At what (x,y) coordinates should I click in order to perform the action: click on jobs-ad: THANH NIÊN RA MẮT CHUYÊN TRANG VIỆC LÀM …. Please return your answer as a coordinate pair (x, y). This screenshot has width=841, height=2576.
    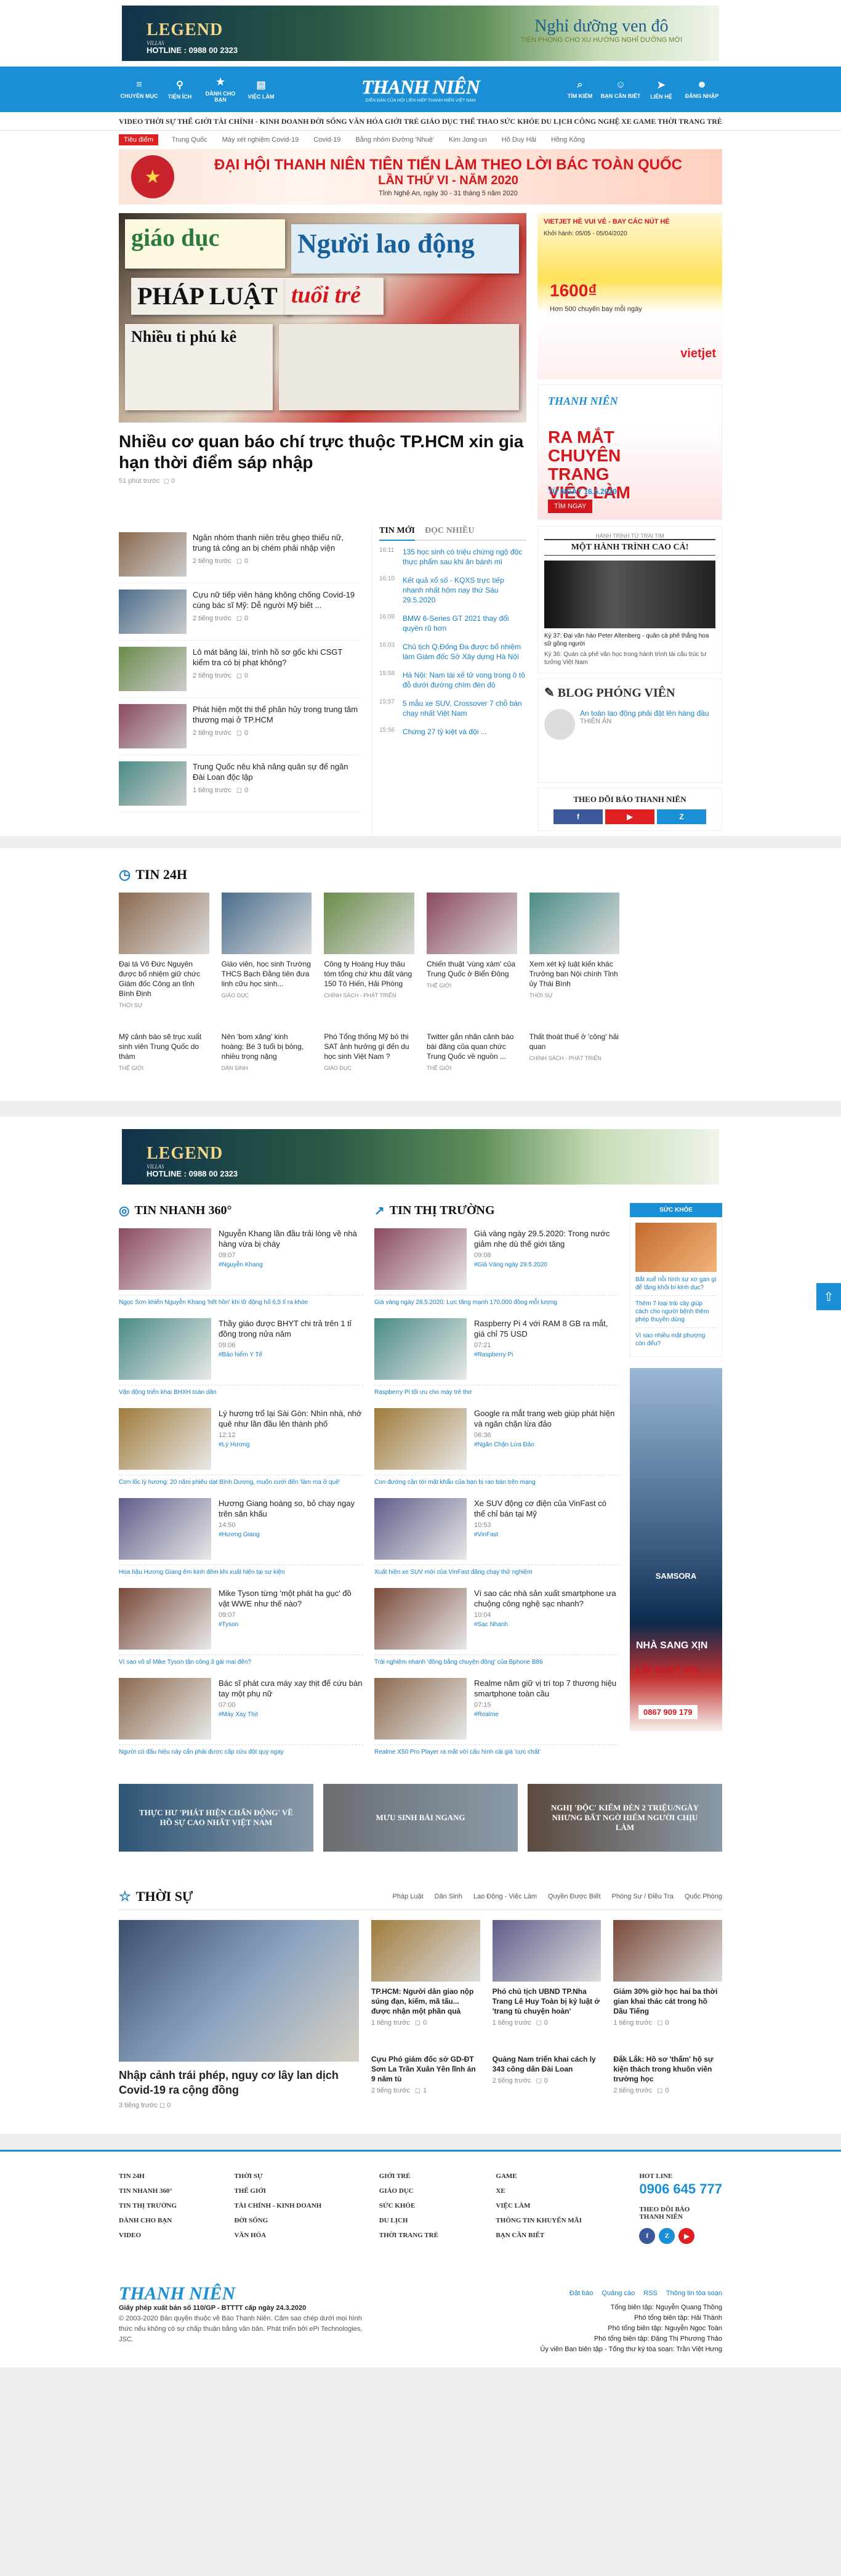
    Looking at the image, I should click on (629, 452).